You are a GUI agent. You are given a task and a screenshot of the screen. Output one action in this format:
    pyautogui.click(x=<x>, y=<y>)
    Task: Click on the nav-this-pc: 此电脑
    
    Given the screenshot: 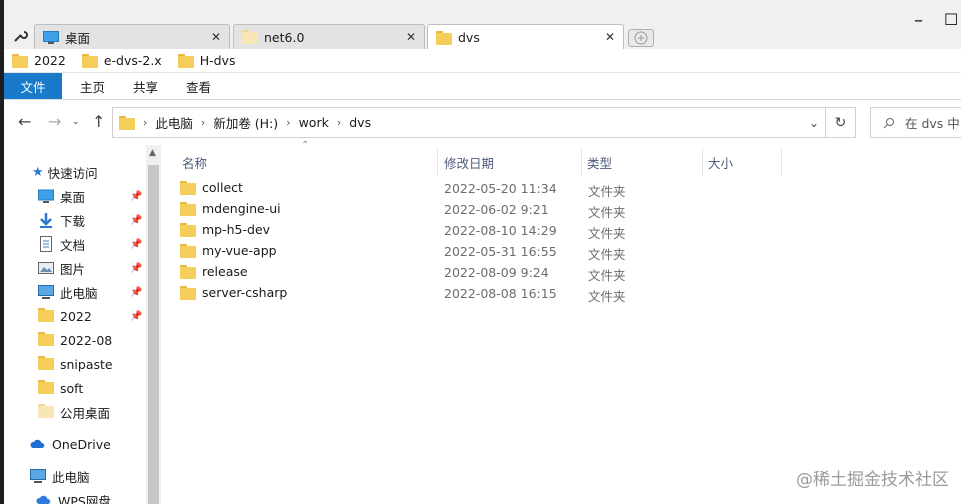 What is the action you would take?
    pyautogui.click(x=60, y=476)
    